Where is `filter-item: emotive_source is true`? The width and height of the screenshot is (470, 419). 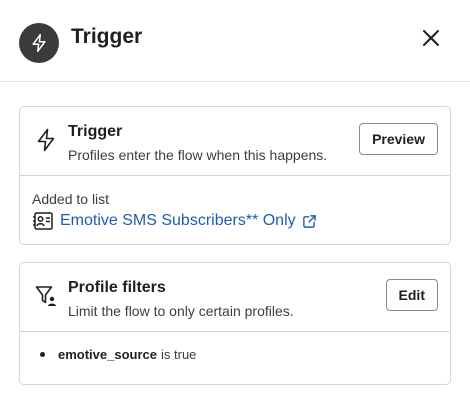 filter-item: emotive_source is true is located at coordinates (118, 354).